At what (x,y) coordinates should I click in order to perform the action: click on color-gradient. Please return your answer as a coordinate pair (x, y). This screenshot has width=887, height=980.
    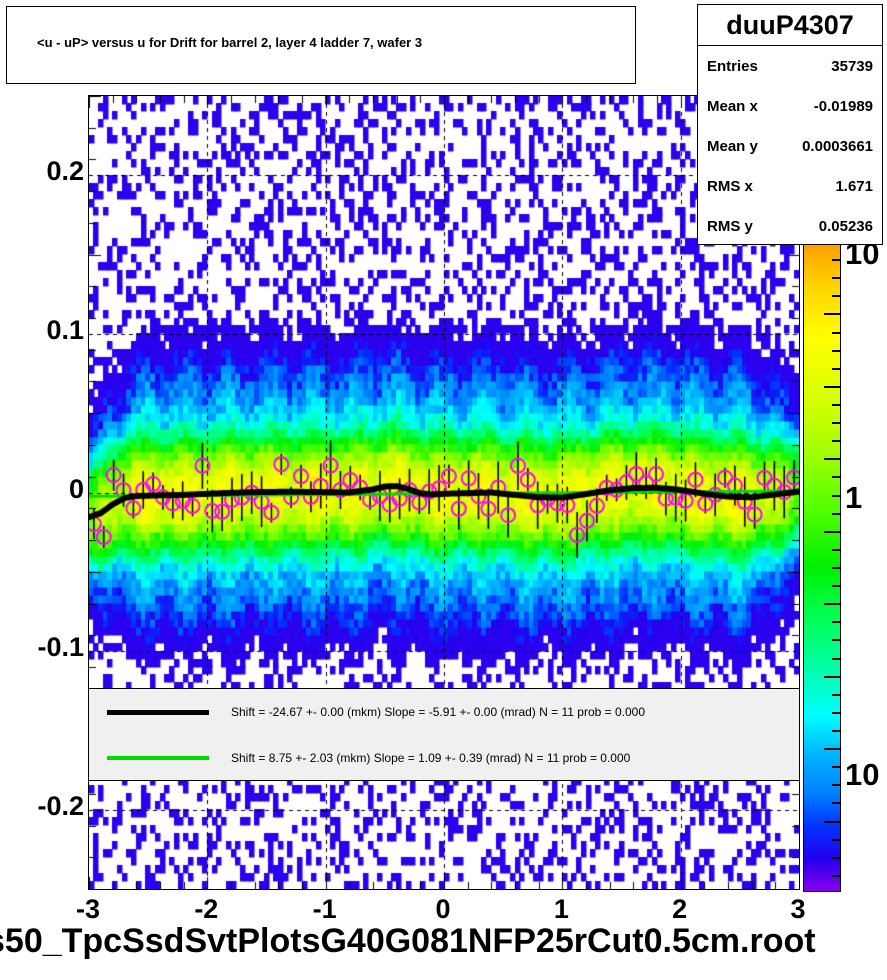
    Looking at the image, I should click on (822, 566).